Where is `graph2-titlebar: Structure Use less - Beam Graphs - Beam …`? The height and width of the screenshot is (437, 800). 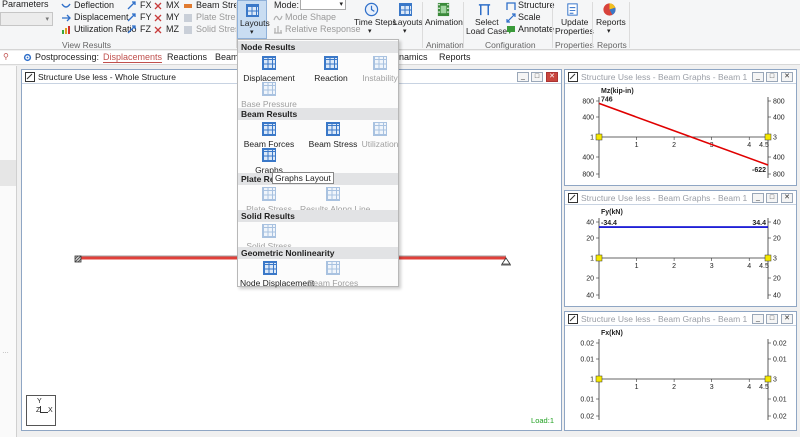
graph2-titlebar: Structure Use less - Beam Graphs - Beam … is located at coordinates (680, 198).